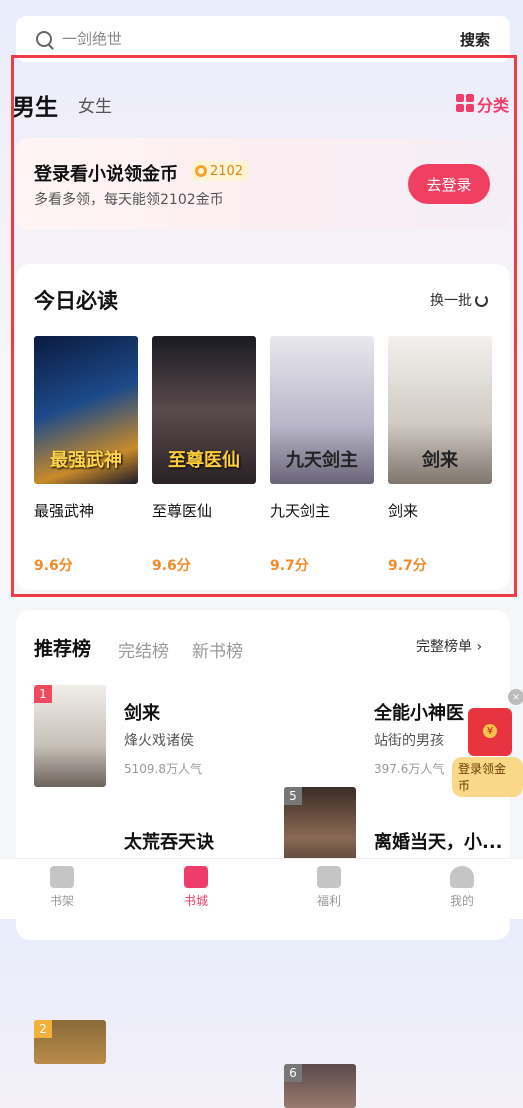  I want to click on full-list-link: 完整榜单 ›, so click(449, 646).